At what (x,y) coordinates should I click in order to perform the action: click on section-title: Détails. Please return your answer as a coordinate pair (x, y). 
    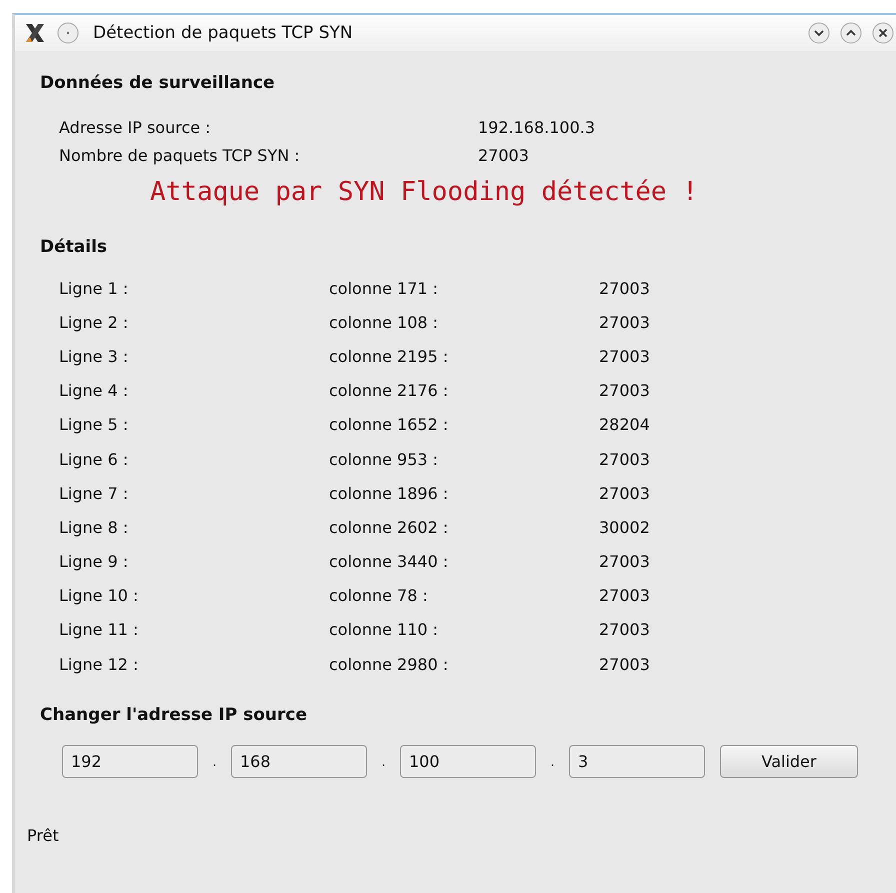
    Looking at the image, I should click on (74, 247).